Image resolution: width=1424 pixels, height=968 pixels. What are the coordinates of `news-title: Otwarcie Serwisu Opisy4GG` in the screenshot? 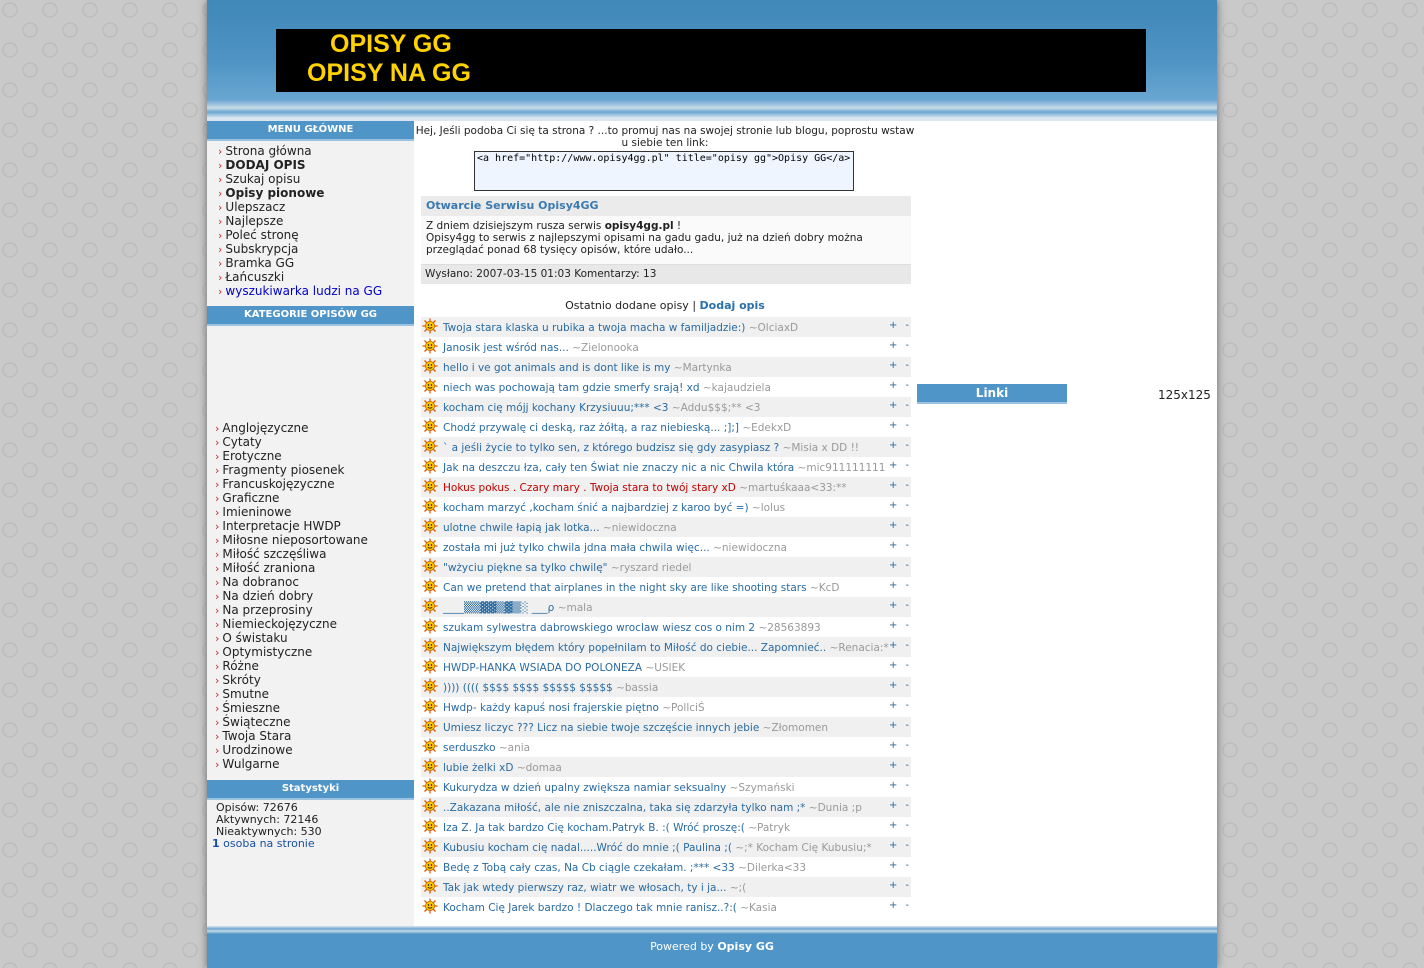 It's located at (666, 206).